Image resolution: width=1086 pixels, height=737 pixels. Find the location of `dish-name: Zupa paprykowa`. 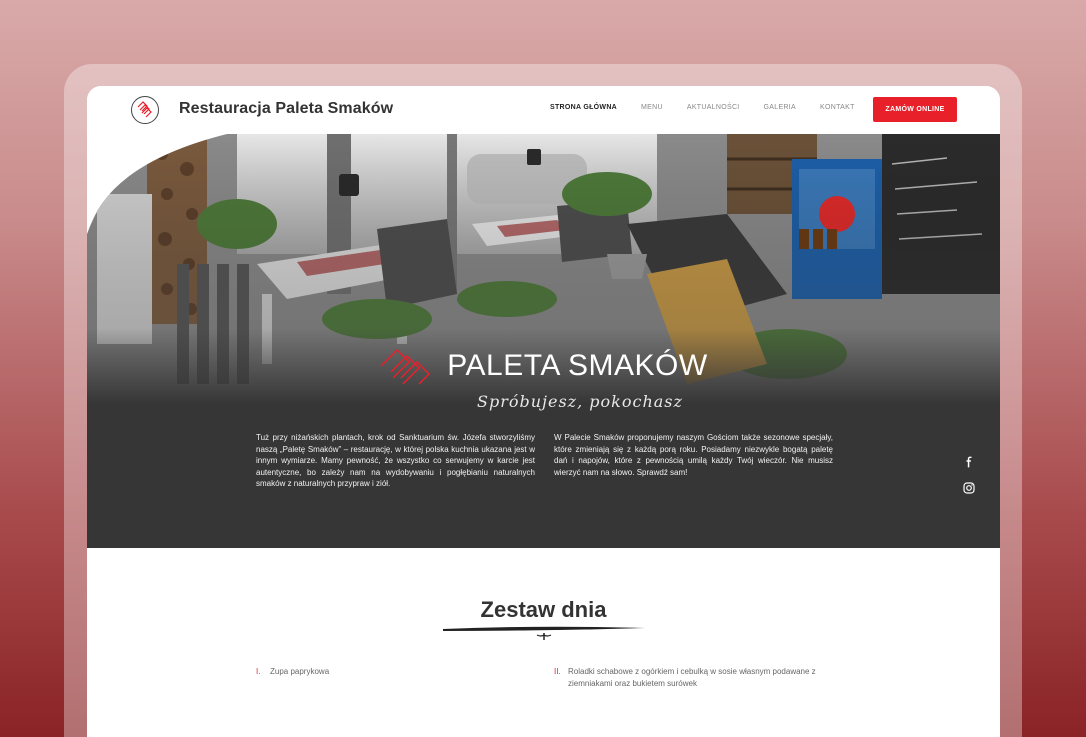

dish-name: Zupa paprykowa is located at coordinates (300, 671).